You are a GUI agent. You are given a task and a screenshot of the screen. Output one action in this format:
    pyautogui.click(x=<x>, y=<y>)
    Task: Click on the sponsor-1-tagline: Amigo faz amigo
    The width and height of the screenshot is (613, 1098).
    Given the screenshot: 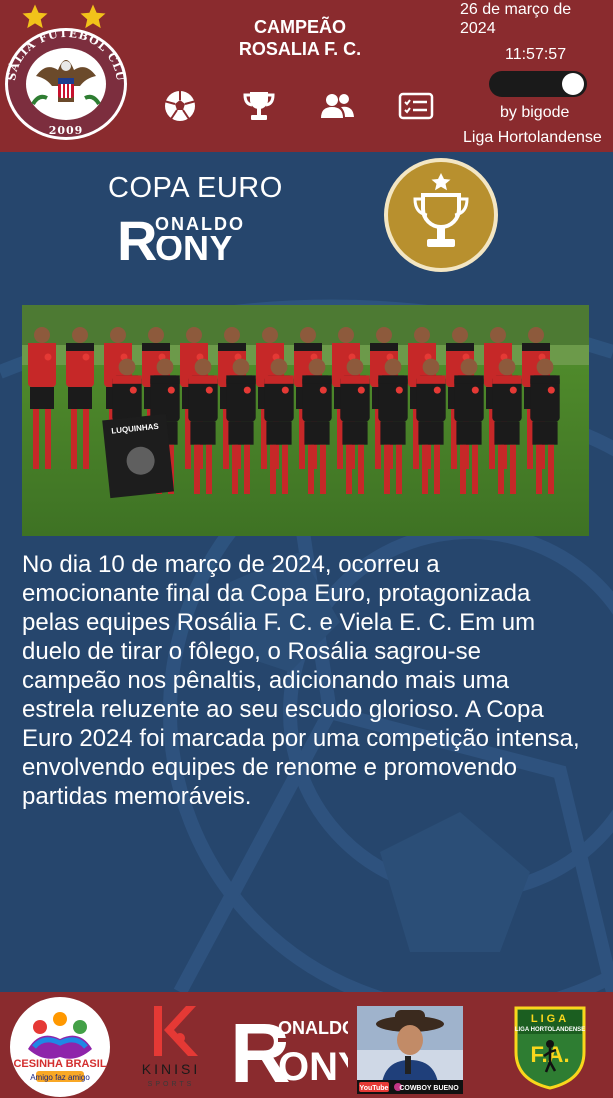 What is the action you would take?
    pyautogui.click(x=60, y=1077)
    